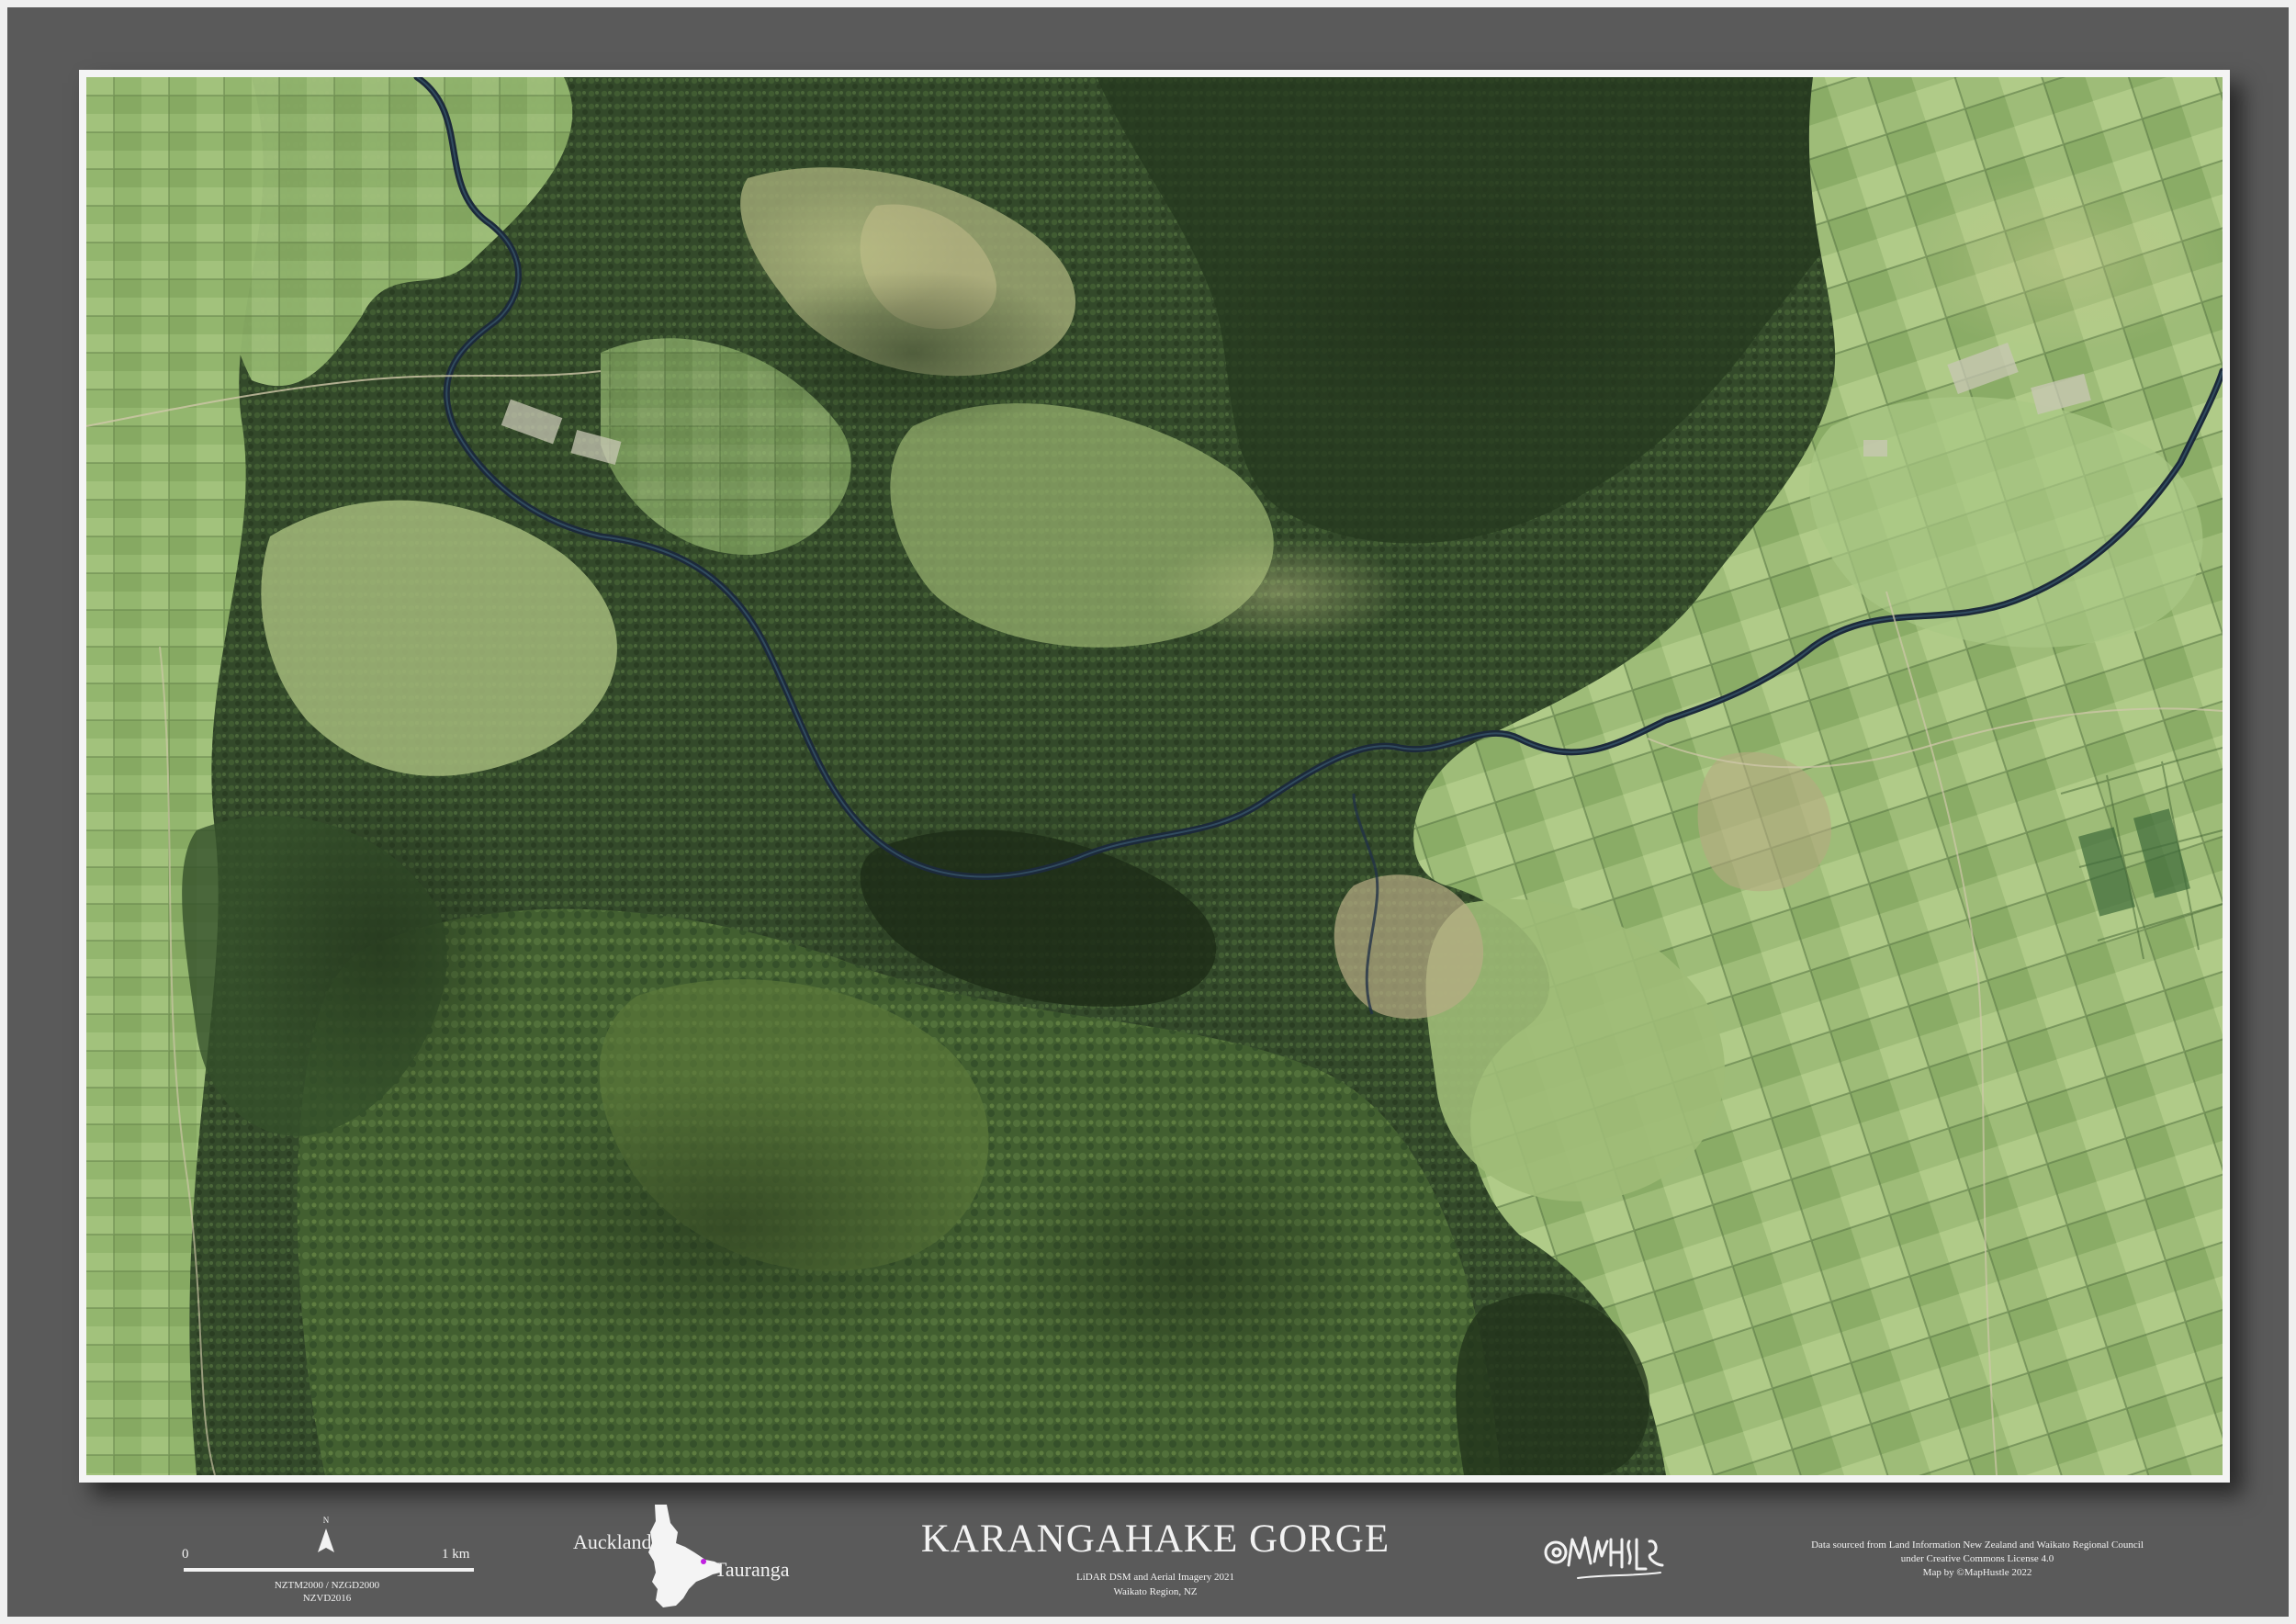 The height and width of the screenshot is (1624, 2296). Describe the element at coordinates (185, 1554) in the screenshot. I see `scale-start-label: 0` at that location.